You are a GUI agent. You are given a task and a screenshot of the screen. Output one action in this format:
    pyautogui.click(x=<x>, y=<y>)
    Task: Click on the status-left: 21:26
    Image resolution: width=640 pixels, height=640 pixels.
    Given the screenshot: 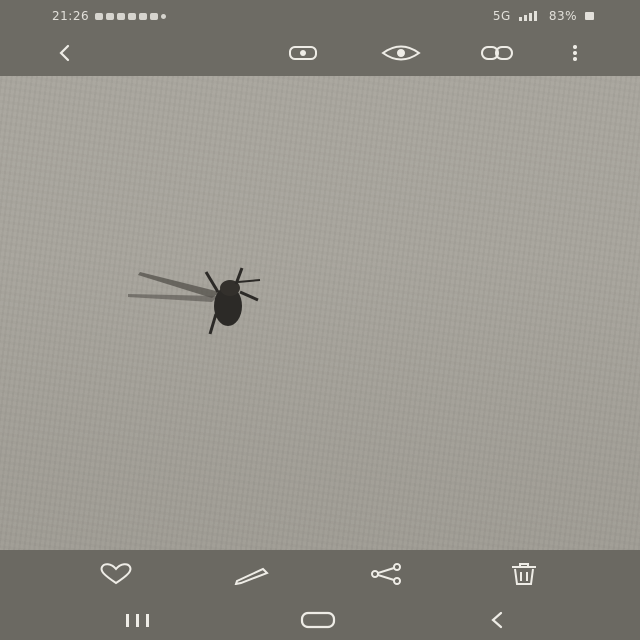 What is the action you would take?
    pyautogui.click(x=109, y=16)
    